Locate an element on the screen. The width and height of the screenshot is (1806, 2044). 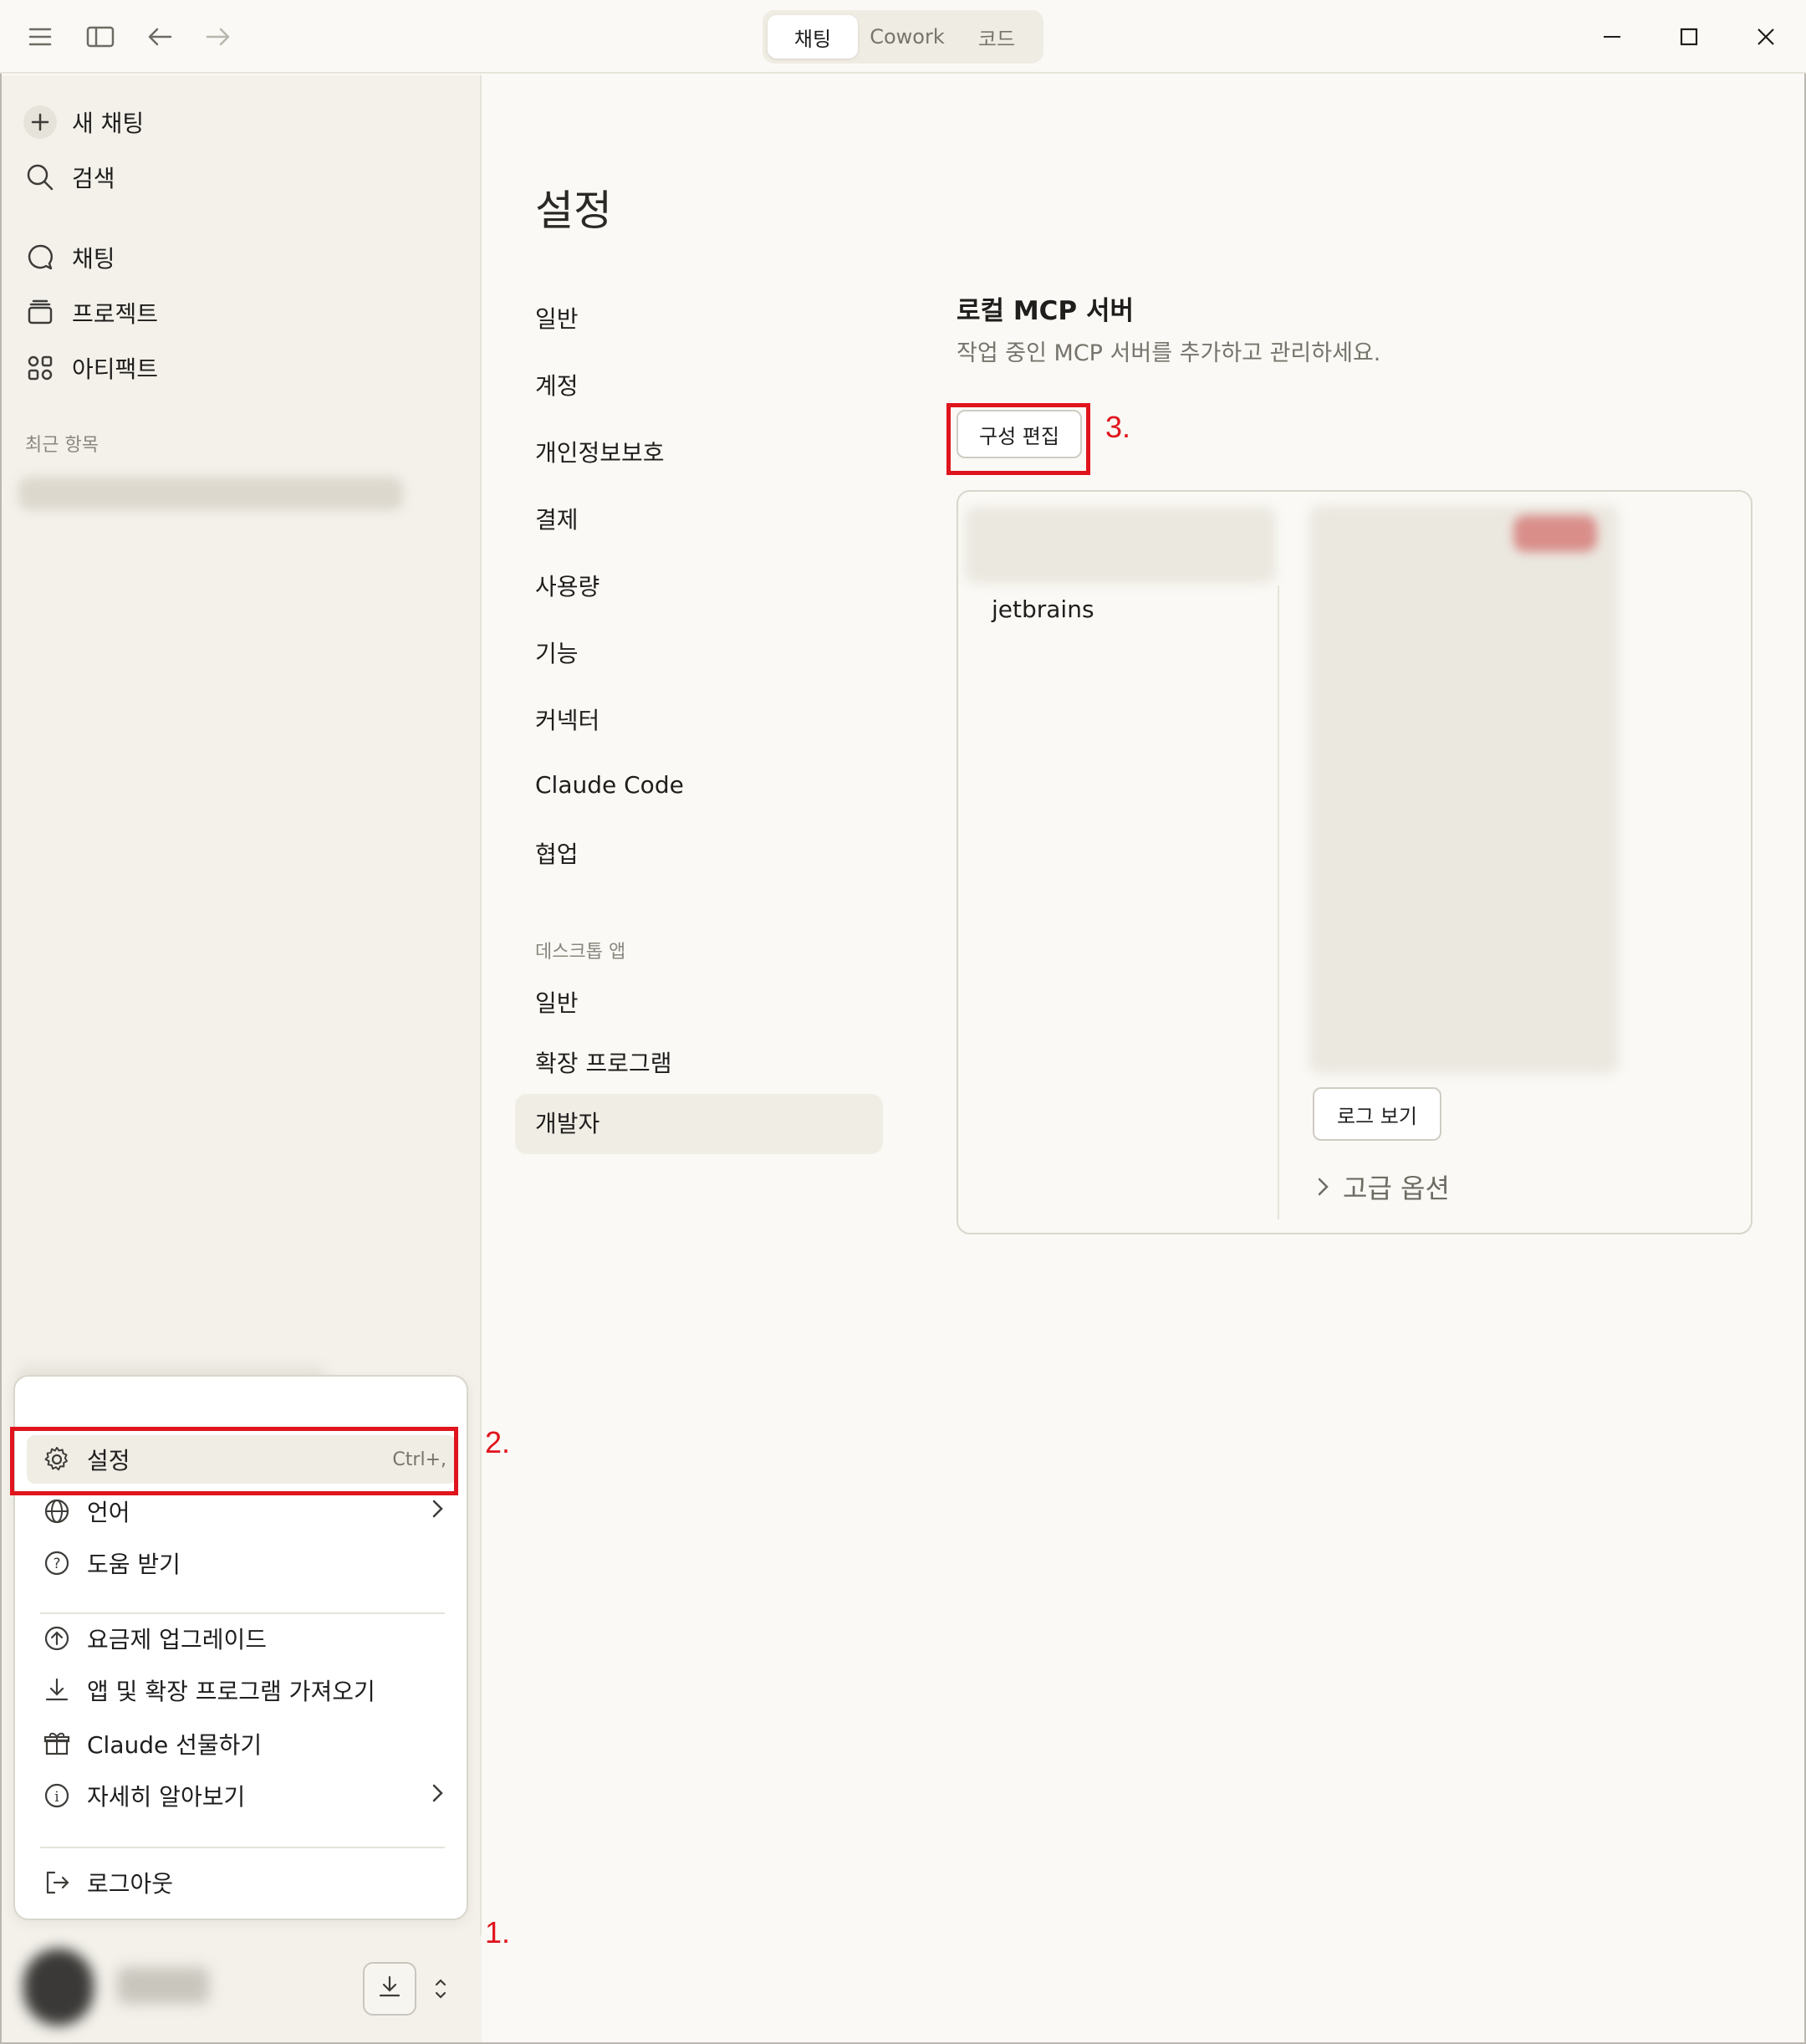
panel-divider is located at coordinates (1278, 902).